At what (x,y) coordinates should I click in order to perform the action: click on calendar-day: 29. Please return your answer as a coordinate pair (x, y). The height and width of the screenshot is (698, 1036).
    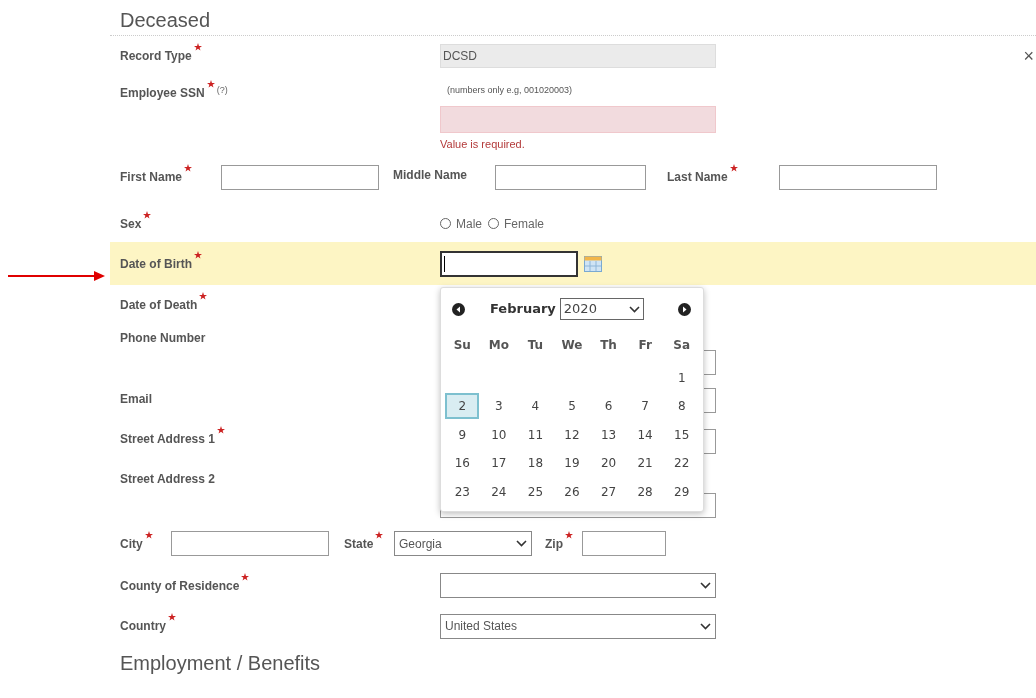
    Looking at the image, I should click on (681, 491).